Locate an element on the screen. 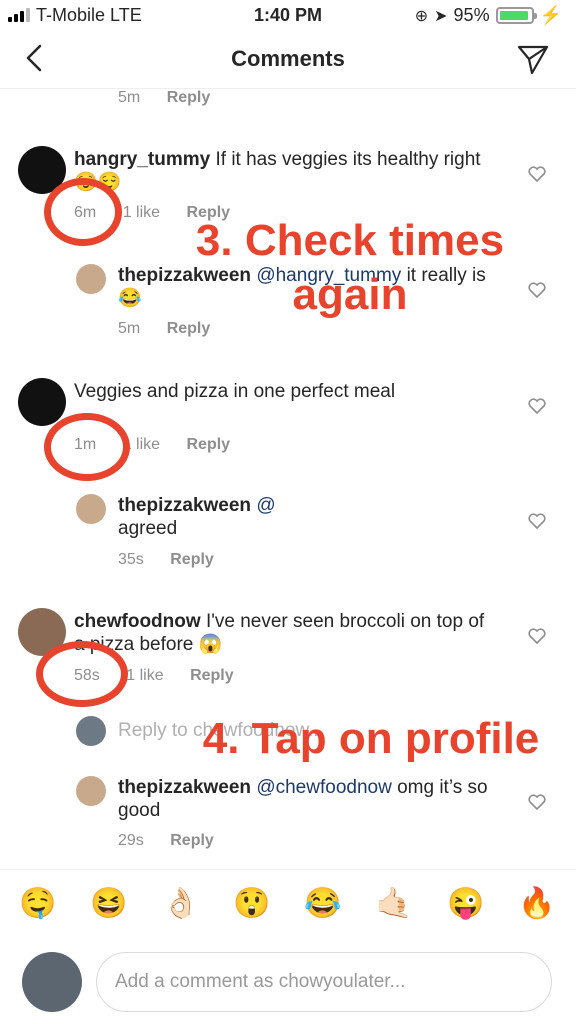 This screenshot has width=576, height=1024. battery-icon is located at coordinates (516, 15).